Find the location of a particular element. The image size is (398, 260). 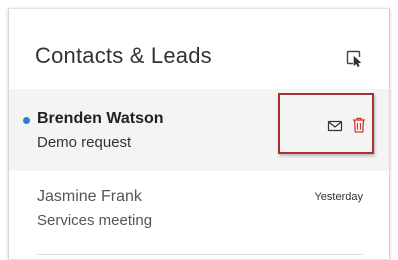

contact-subject: Services meeting is located at coordinates (95, 220).